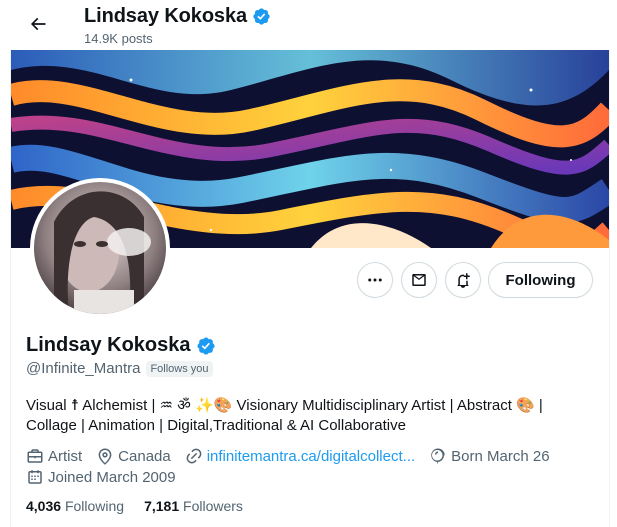 Image resolution: width=617 pixels, height=527 pixels. What do you see at coordinates (112, 477) in the screenshot?
I see `joined-text: Joined March 2009` at bounding box center [112, 477].